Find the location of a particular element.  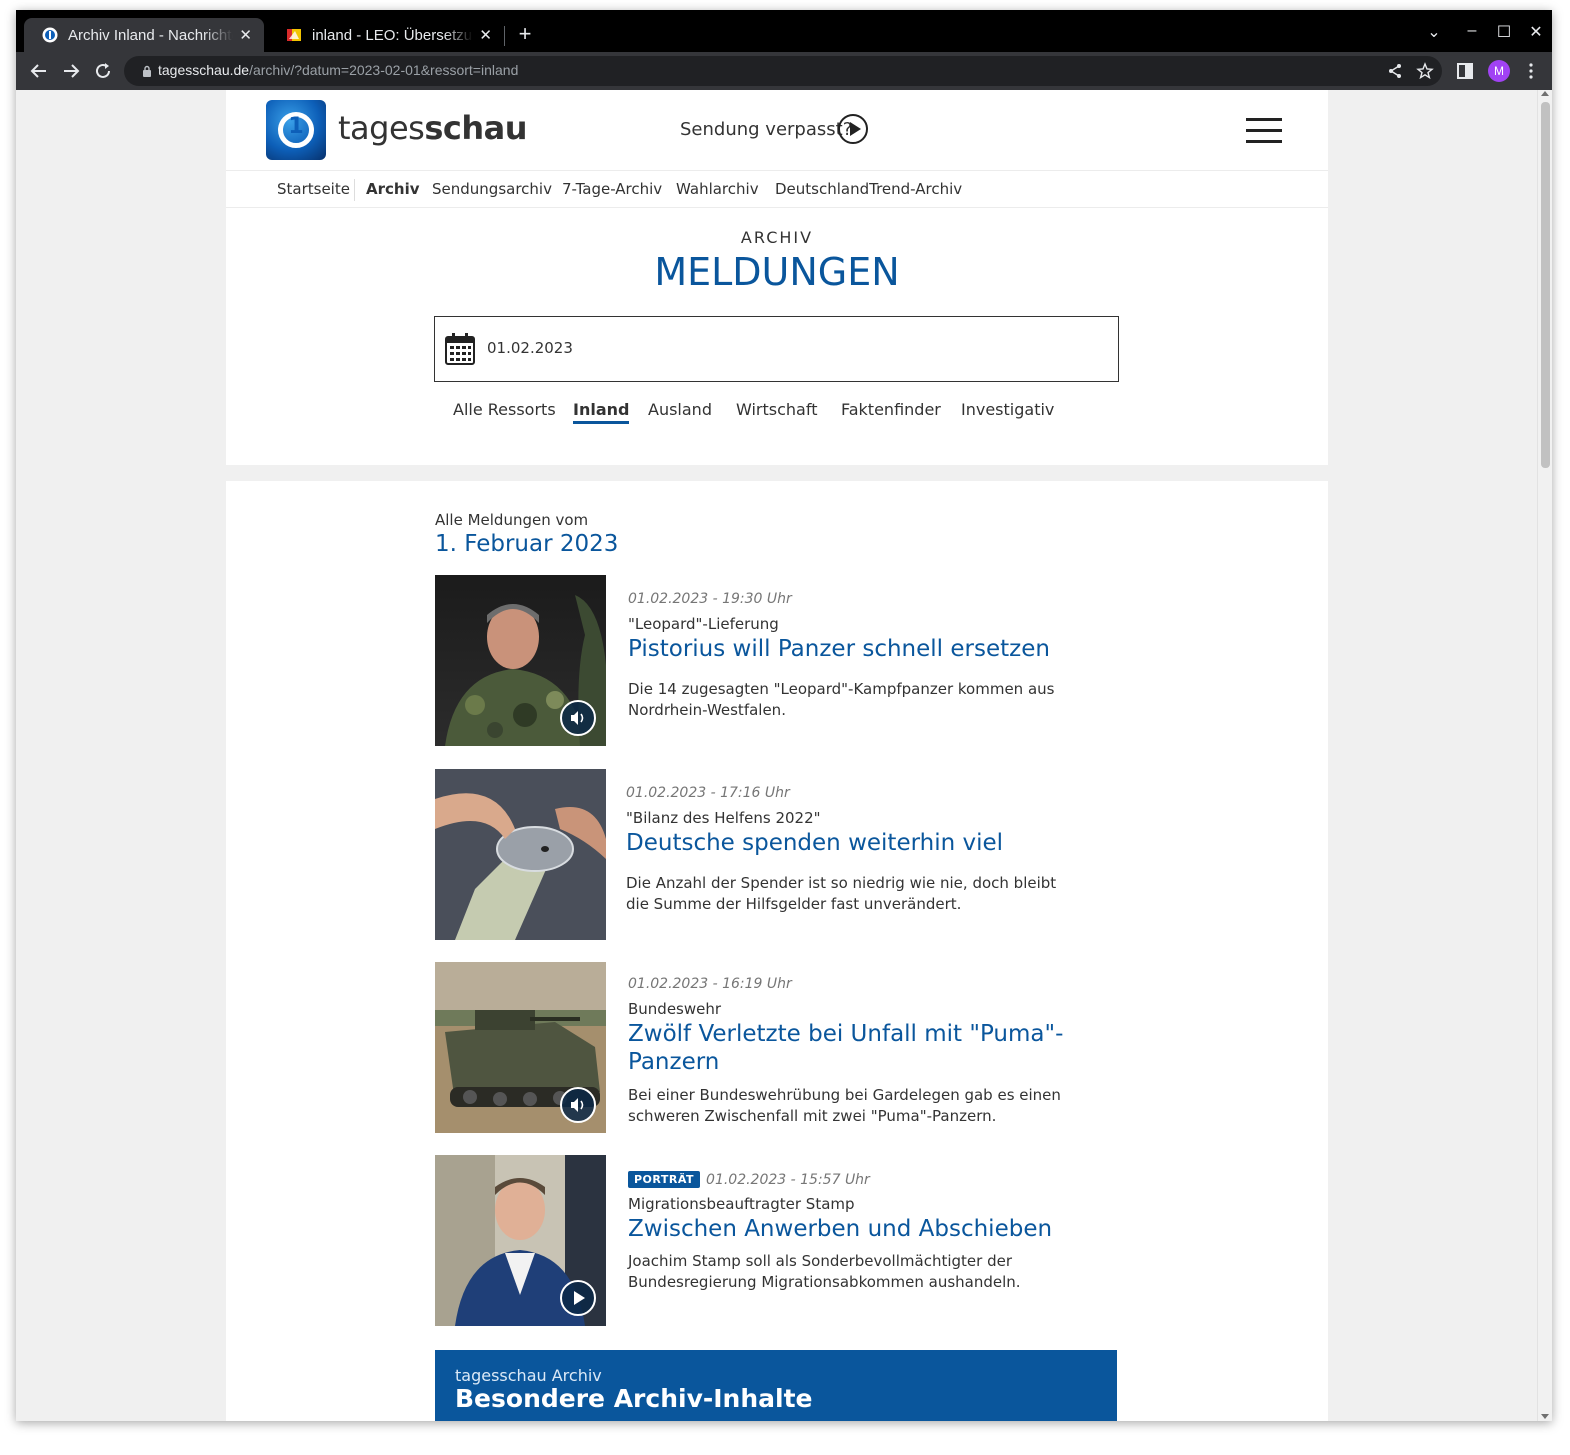

ressort-faktenfinder: Faktenfinder is located at coordinates (891, 409).